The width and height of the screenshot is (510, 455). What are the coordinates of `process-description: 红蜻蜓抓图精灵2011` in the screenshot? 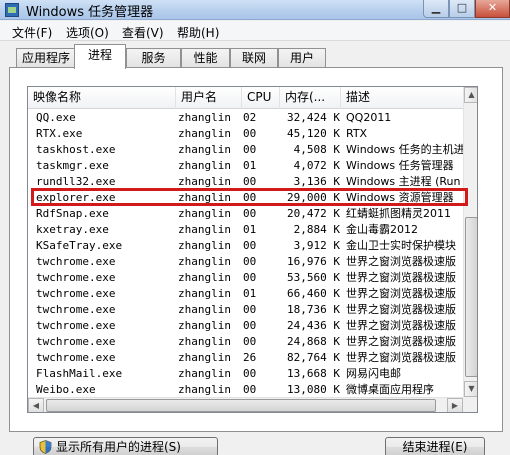 It's located at (398, 213).